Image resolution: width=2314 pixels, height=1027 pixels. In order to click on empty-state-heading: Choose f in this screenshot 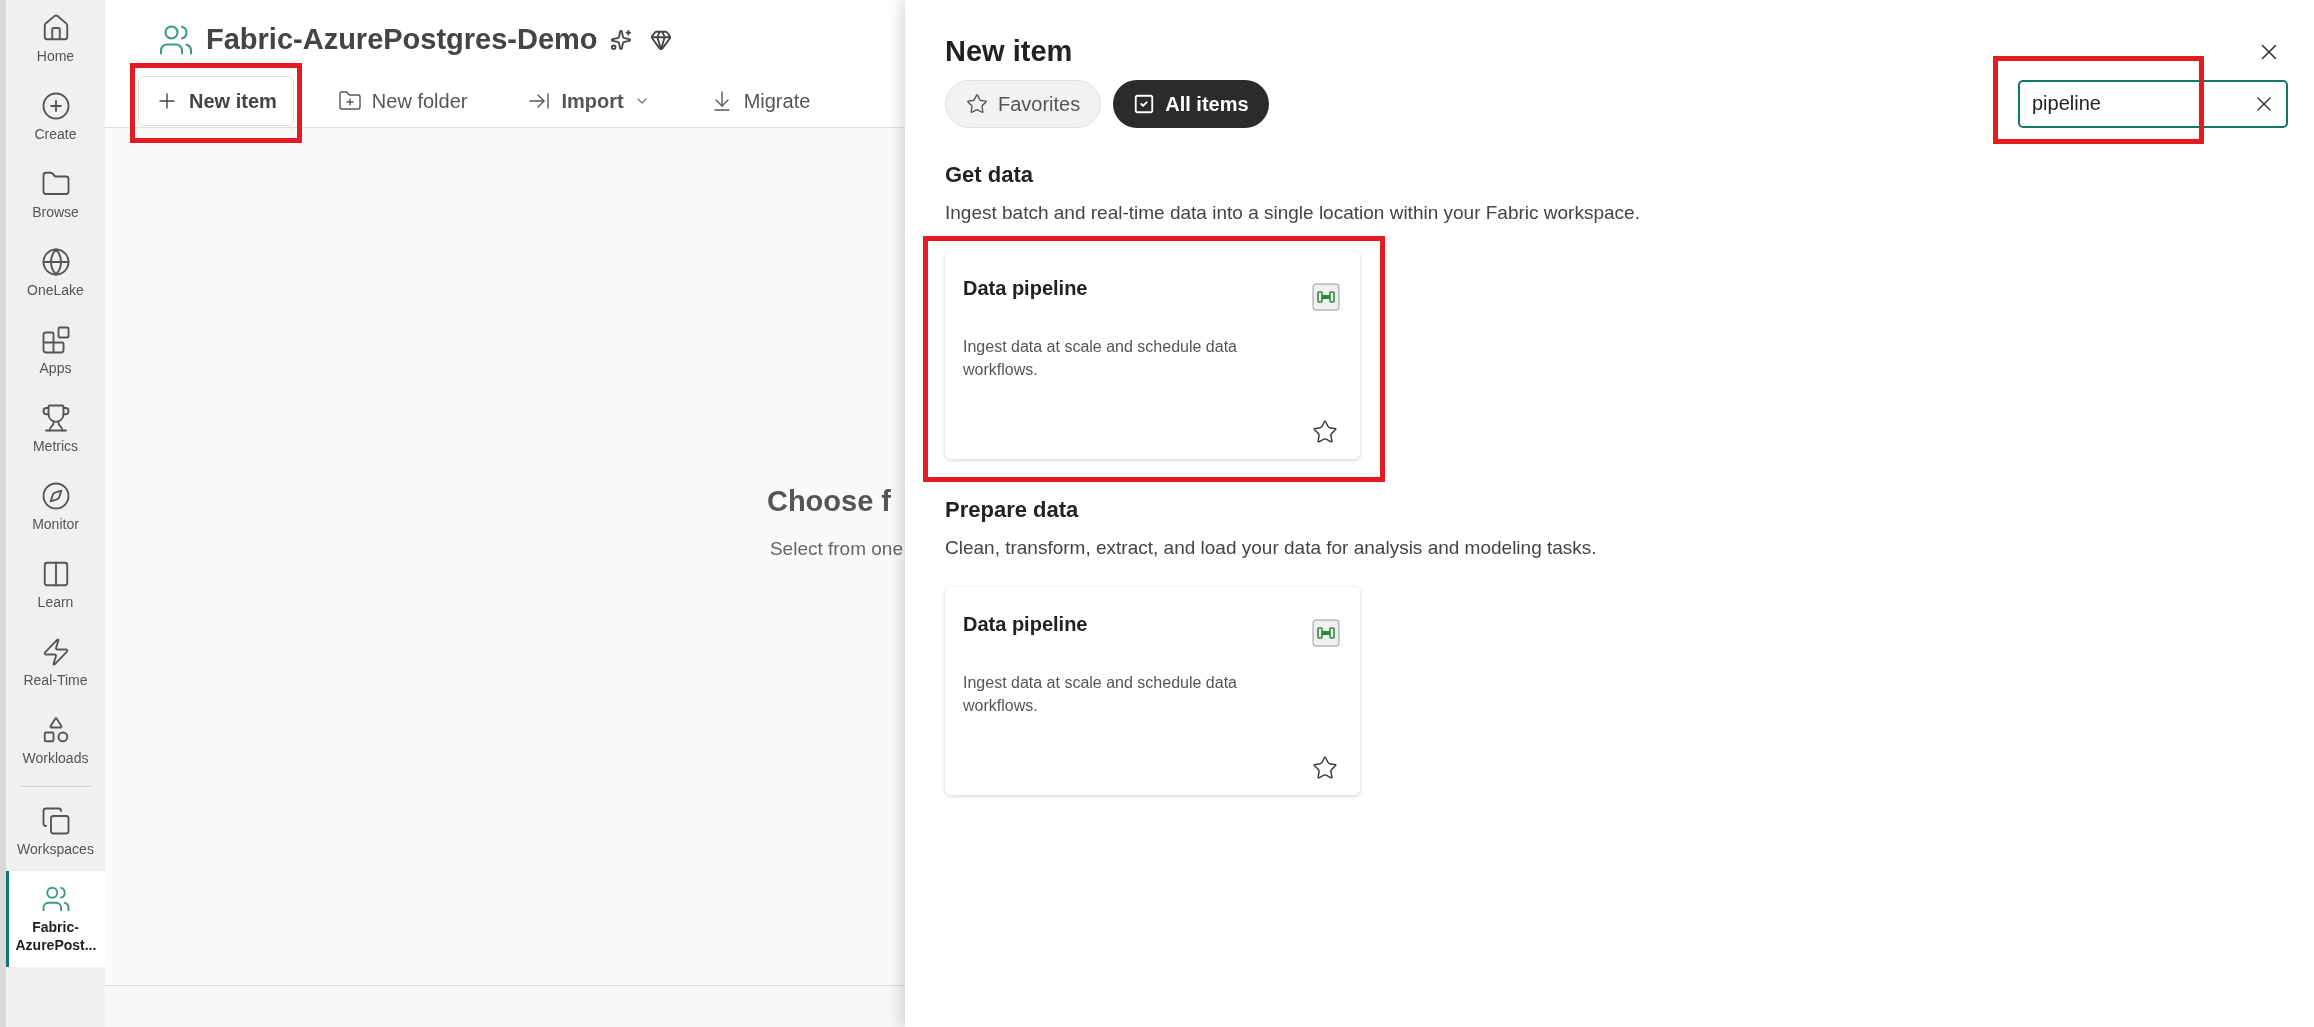, I will do `click(828, 501)`.